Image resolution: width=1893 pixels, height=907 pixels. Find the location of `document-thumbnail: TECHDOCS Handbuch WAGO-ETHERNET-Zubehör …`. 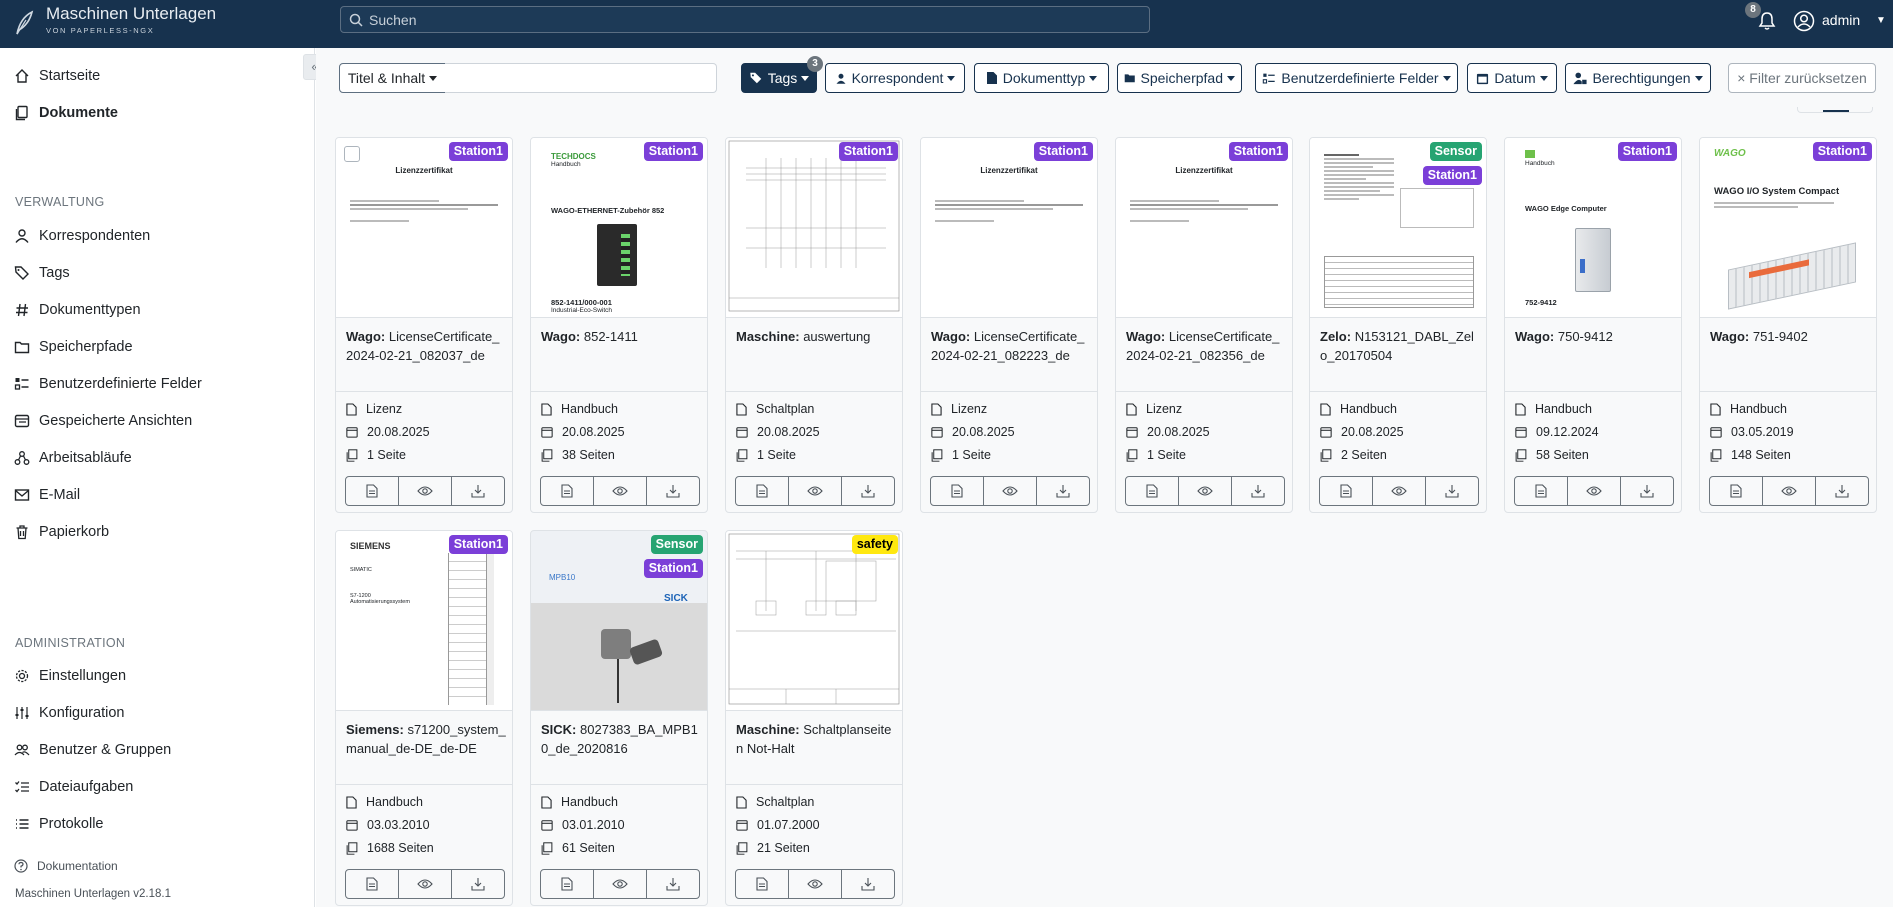

document-thumbnail: TECHDOCS Handbuch WAGO-ETHERNET-Zubehör … is located at coordinates (619, 228).